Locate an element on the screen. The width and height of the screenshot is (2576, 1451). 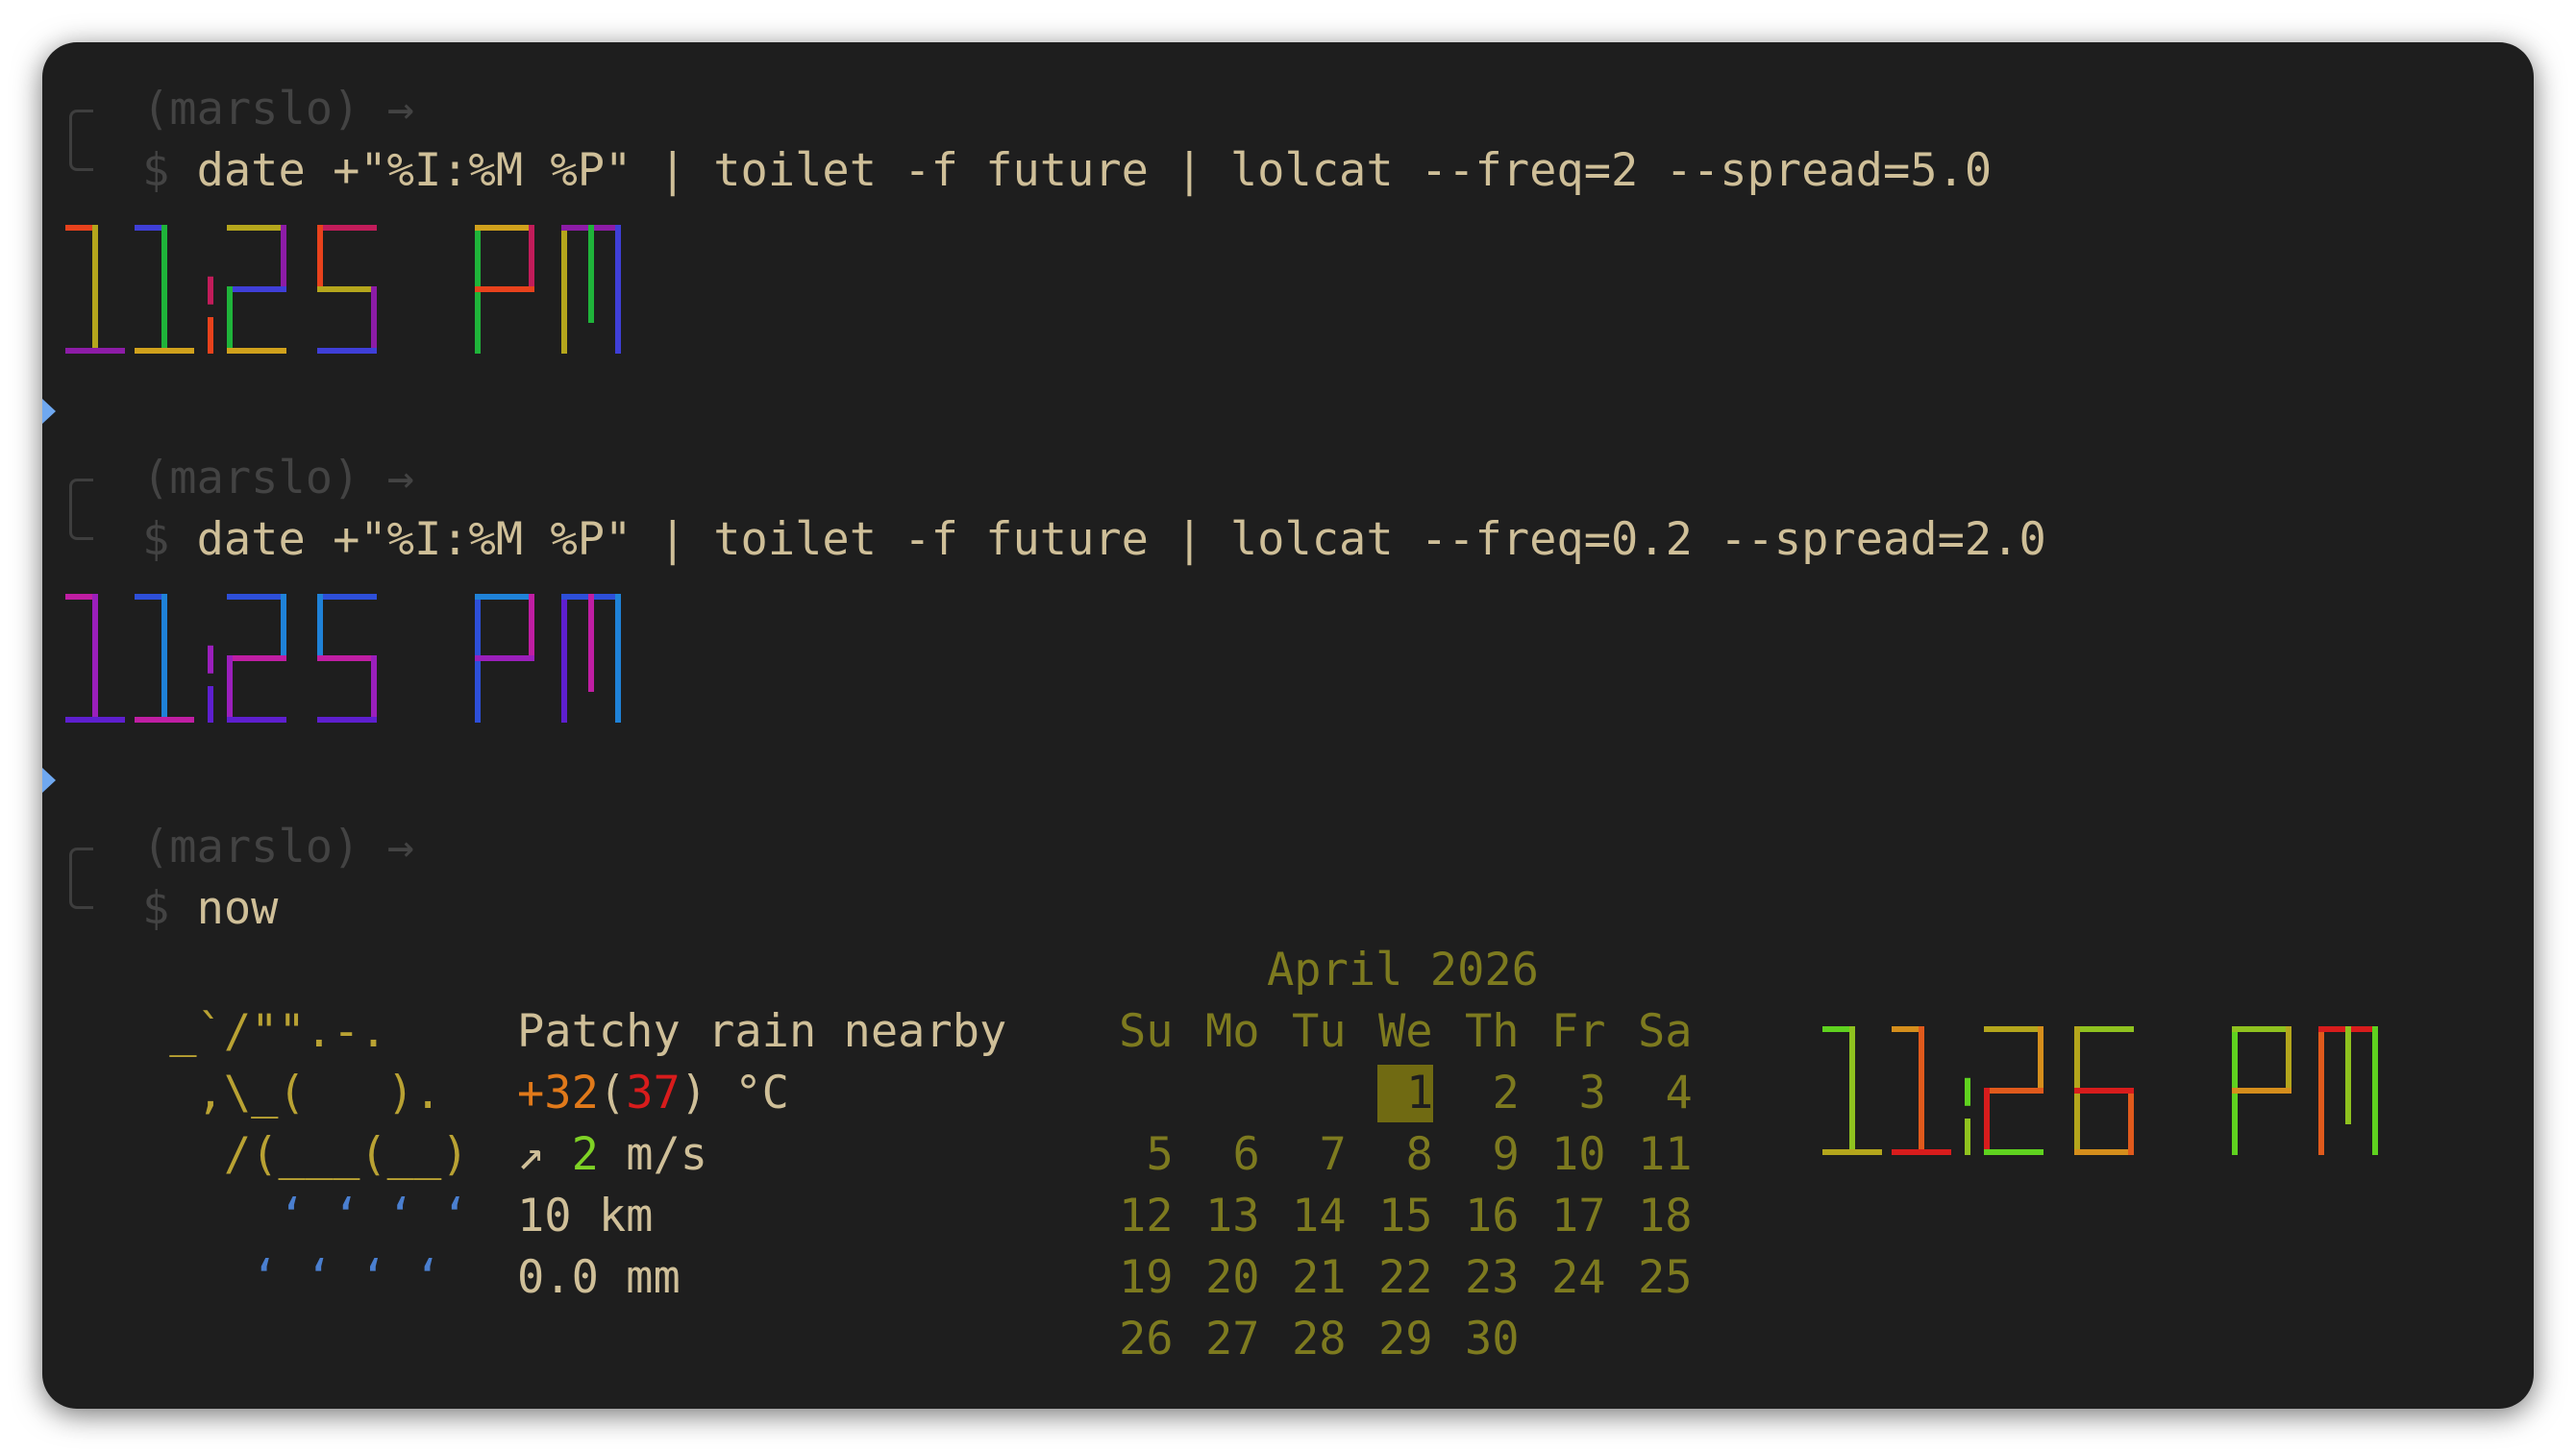
calendar-day: 10 is located at coordinates (1578, 1155).